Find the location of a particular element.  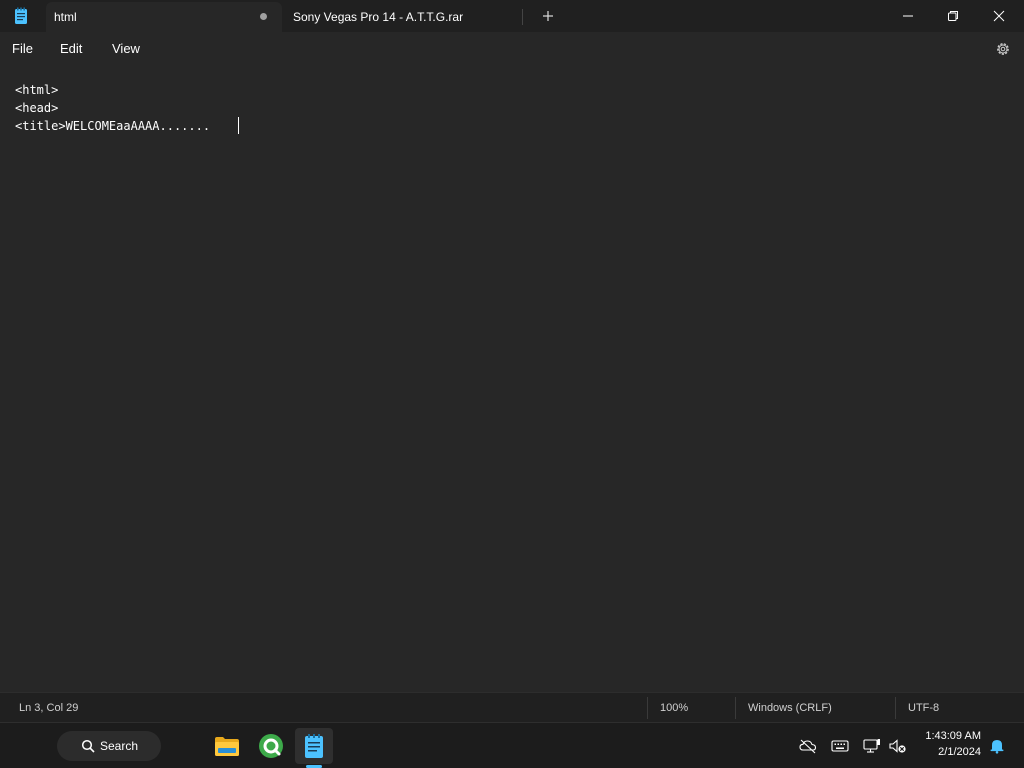

minimize-button is located at coordinates (908, 16).